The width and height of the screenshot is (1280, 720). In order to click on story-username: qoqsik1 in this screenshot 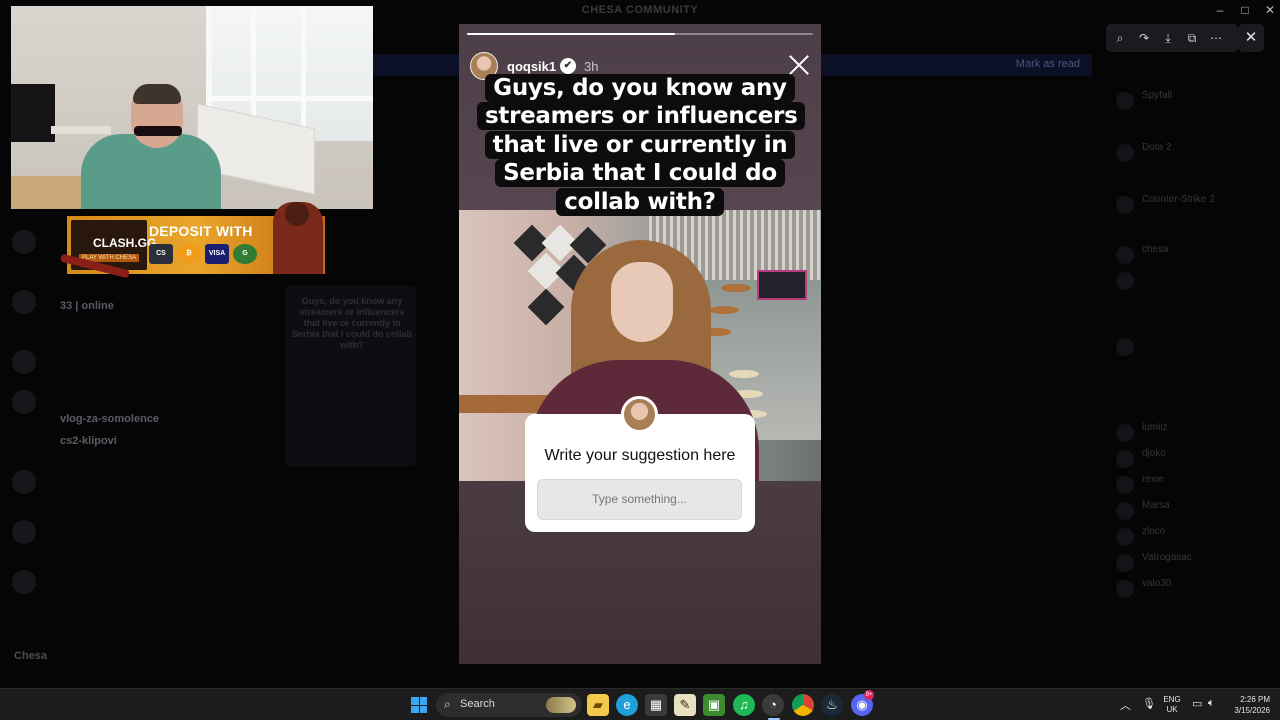, I will do `click(531, 66)`.